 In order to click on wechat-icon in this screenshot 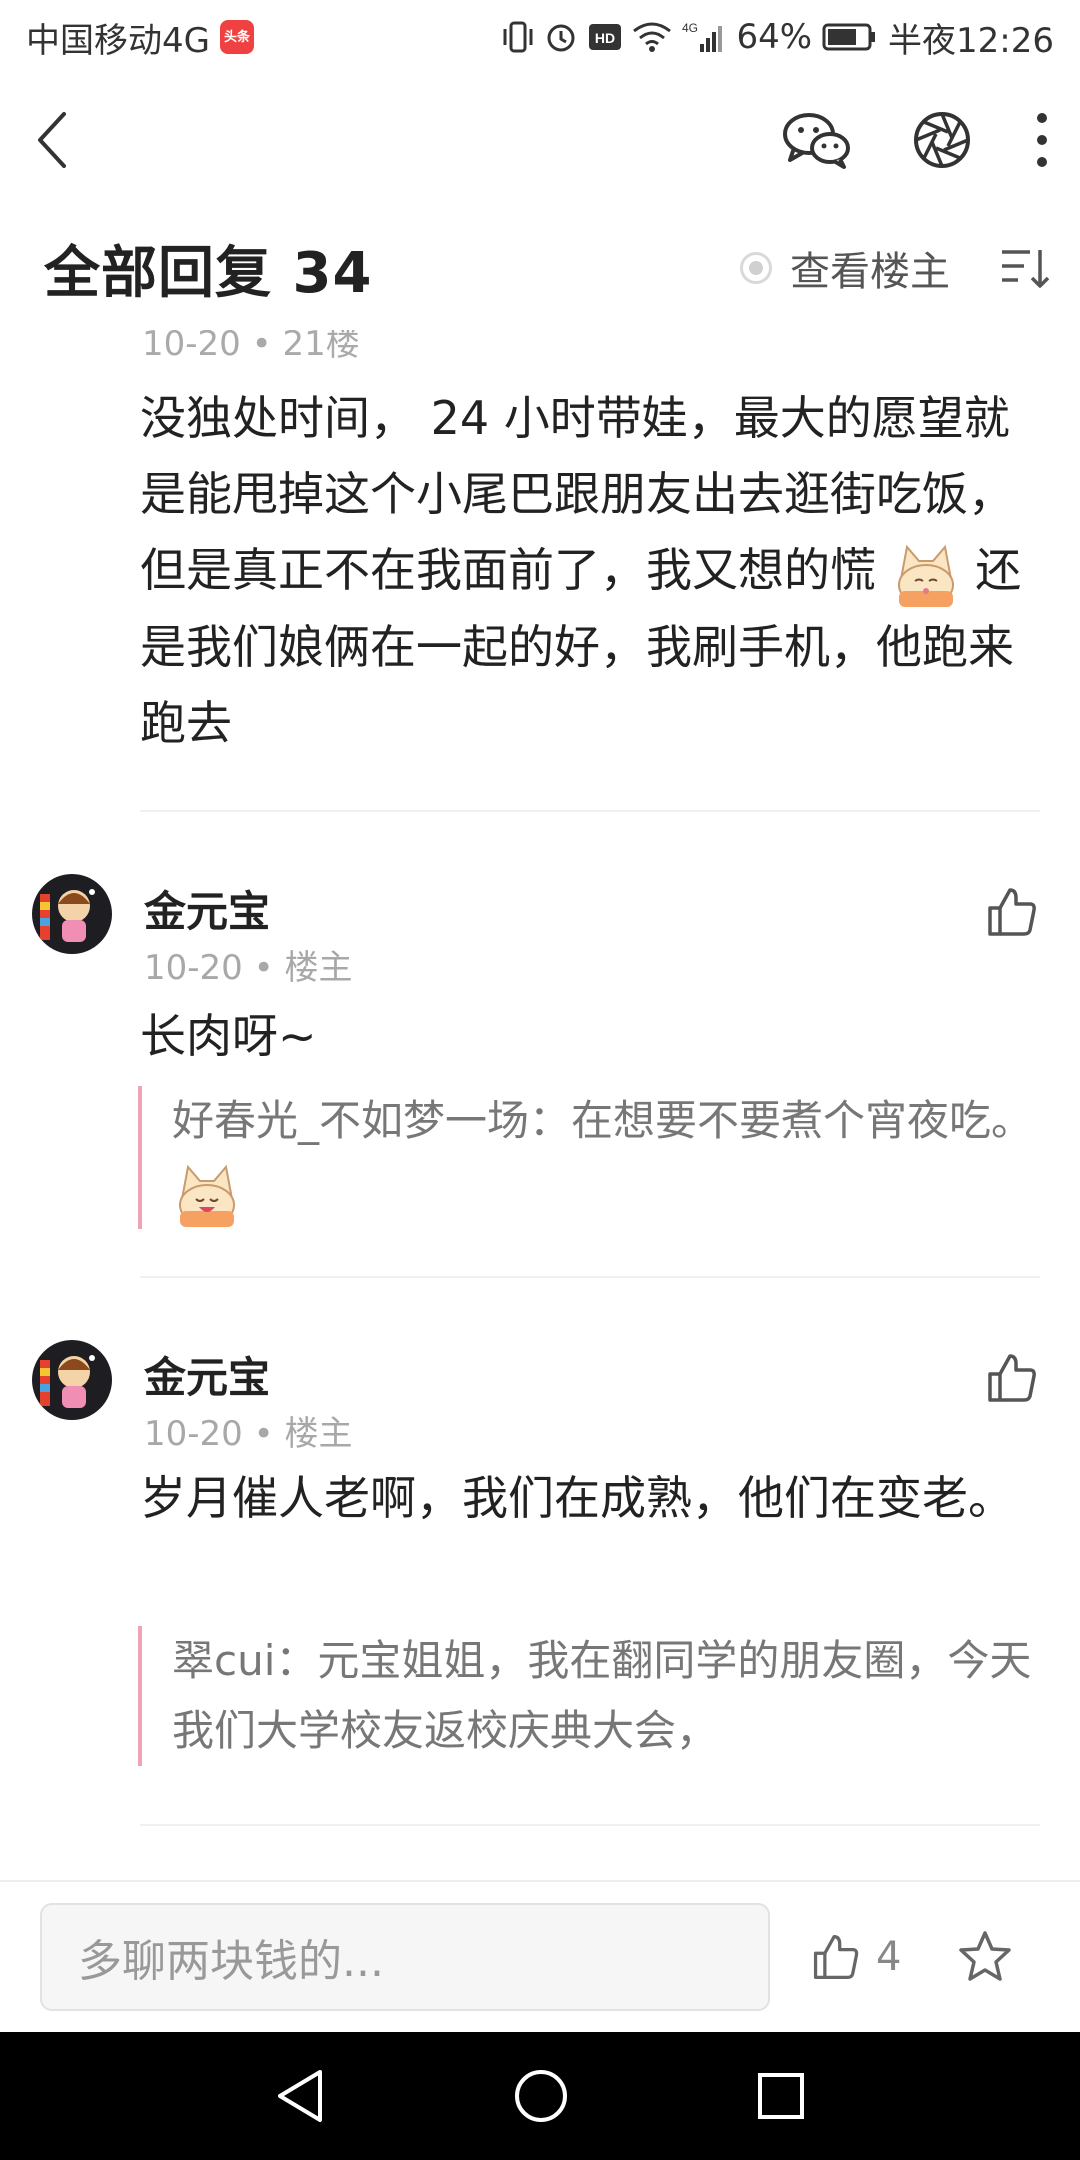, I will do `click(816, 141)`.